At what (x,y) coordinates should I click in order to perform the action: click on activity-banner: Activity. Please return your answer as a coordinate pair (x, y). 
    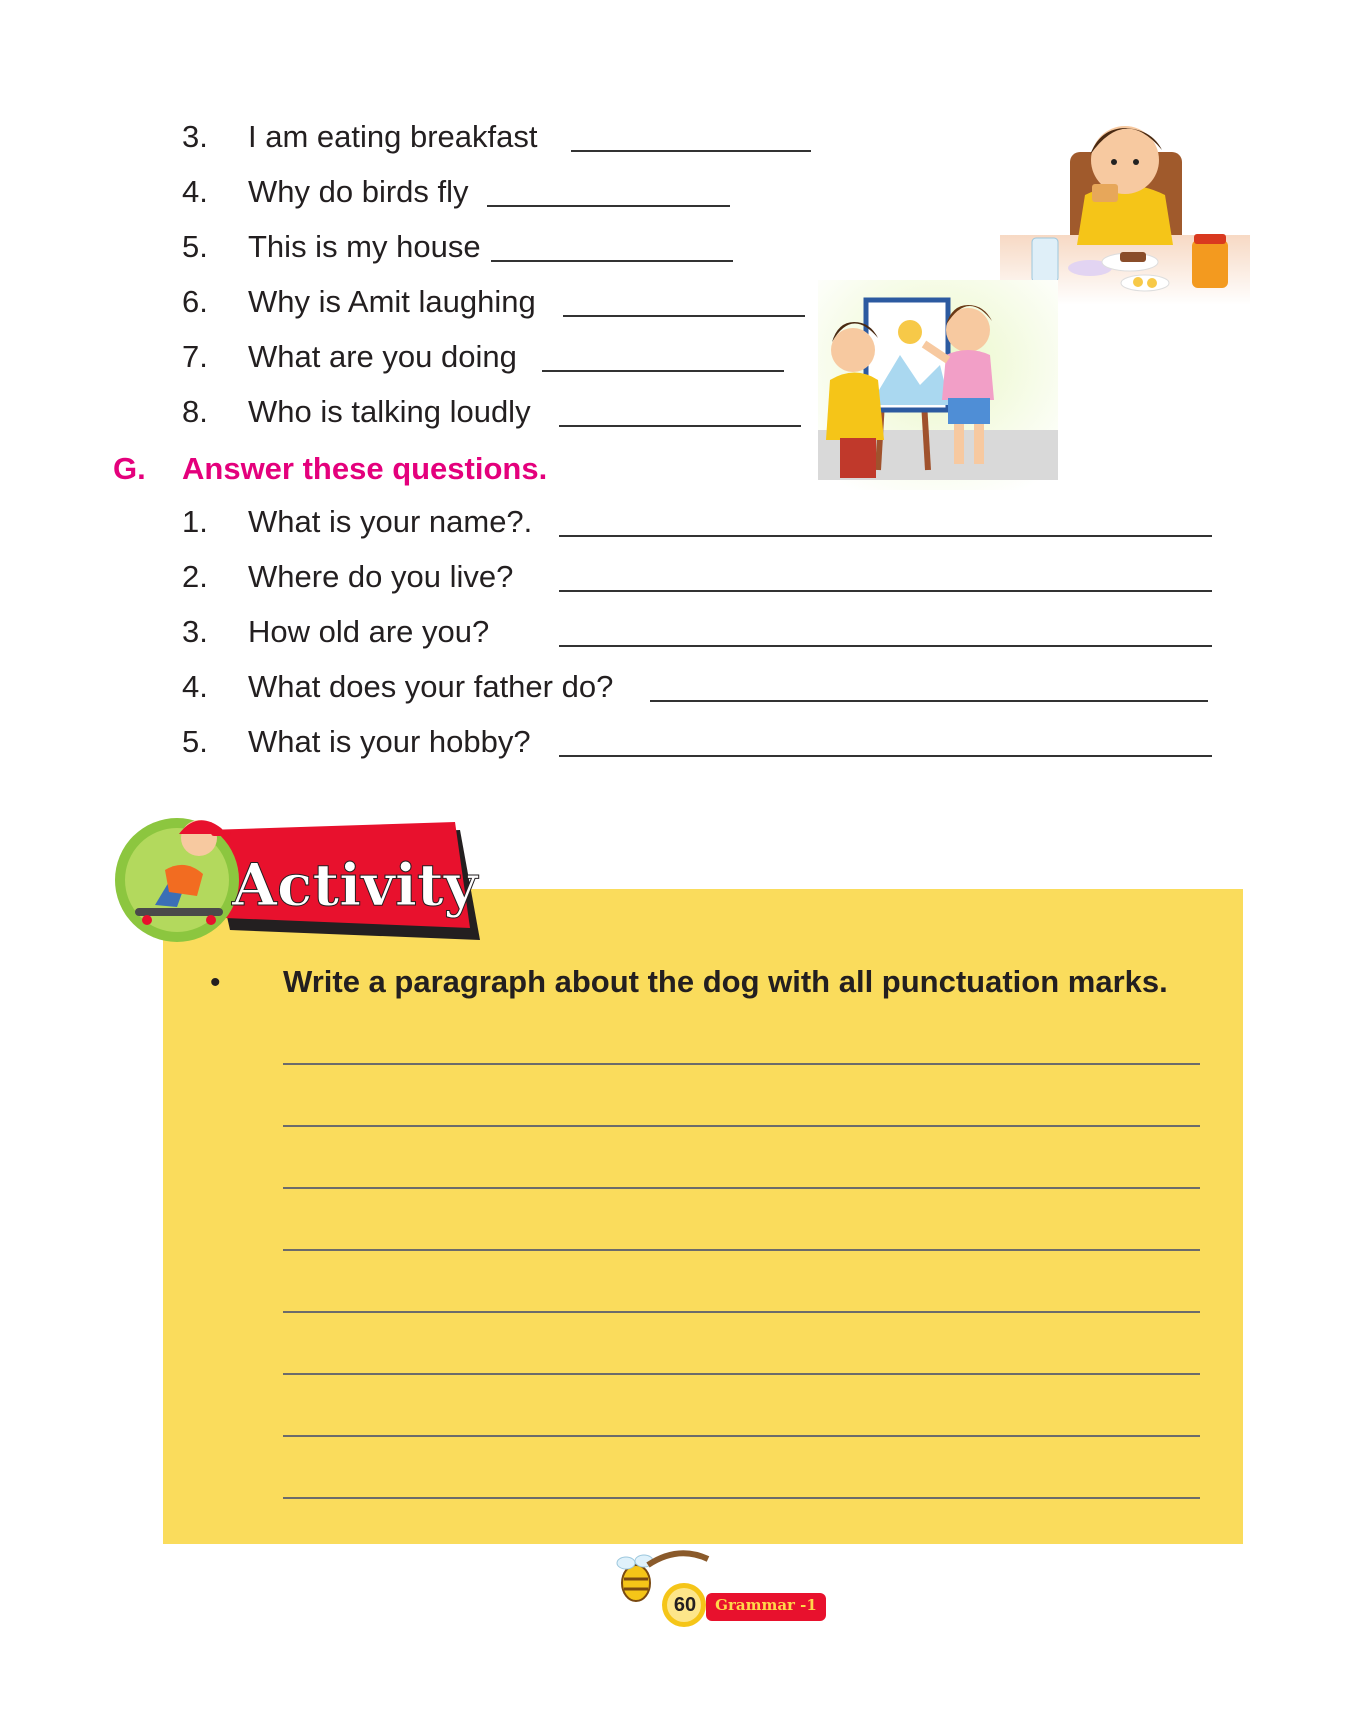
    Looking at the image, I should click on (297, 880).